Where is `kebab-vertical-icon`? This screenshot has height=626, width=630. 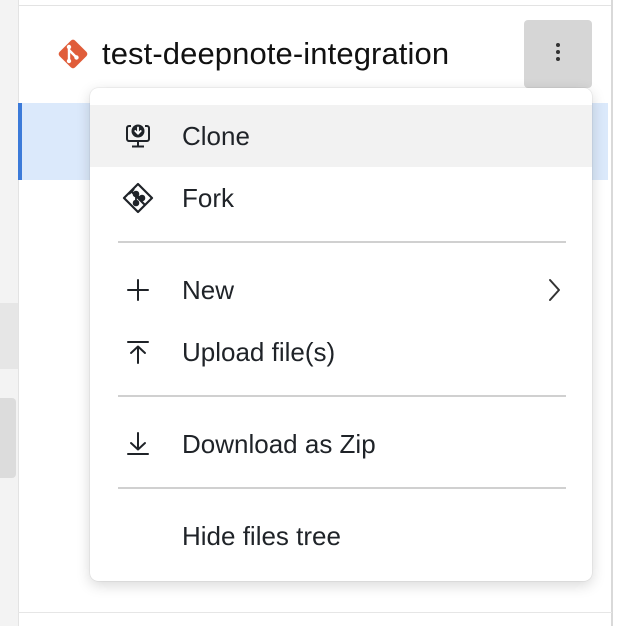 kebab-vertical-icon is located at coordinates (558, 54).